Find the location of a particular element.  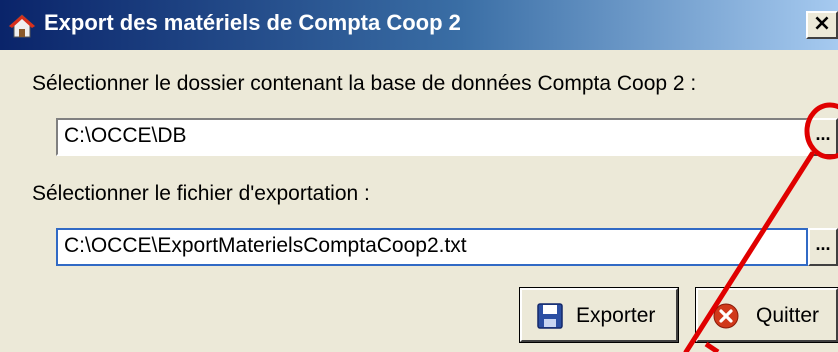

quit-button-label: Quitter is located at coordinates (788, 315).